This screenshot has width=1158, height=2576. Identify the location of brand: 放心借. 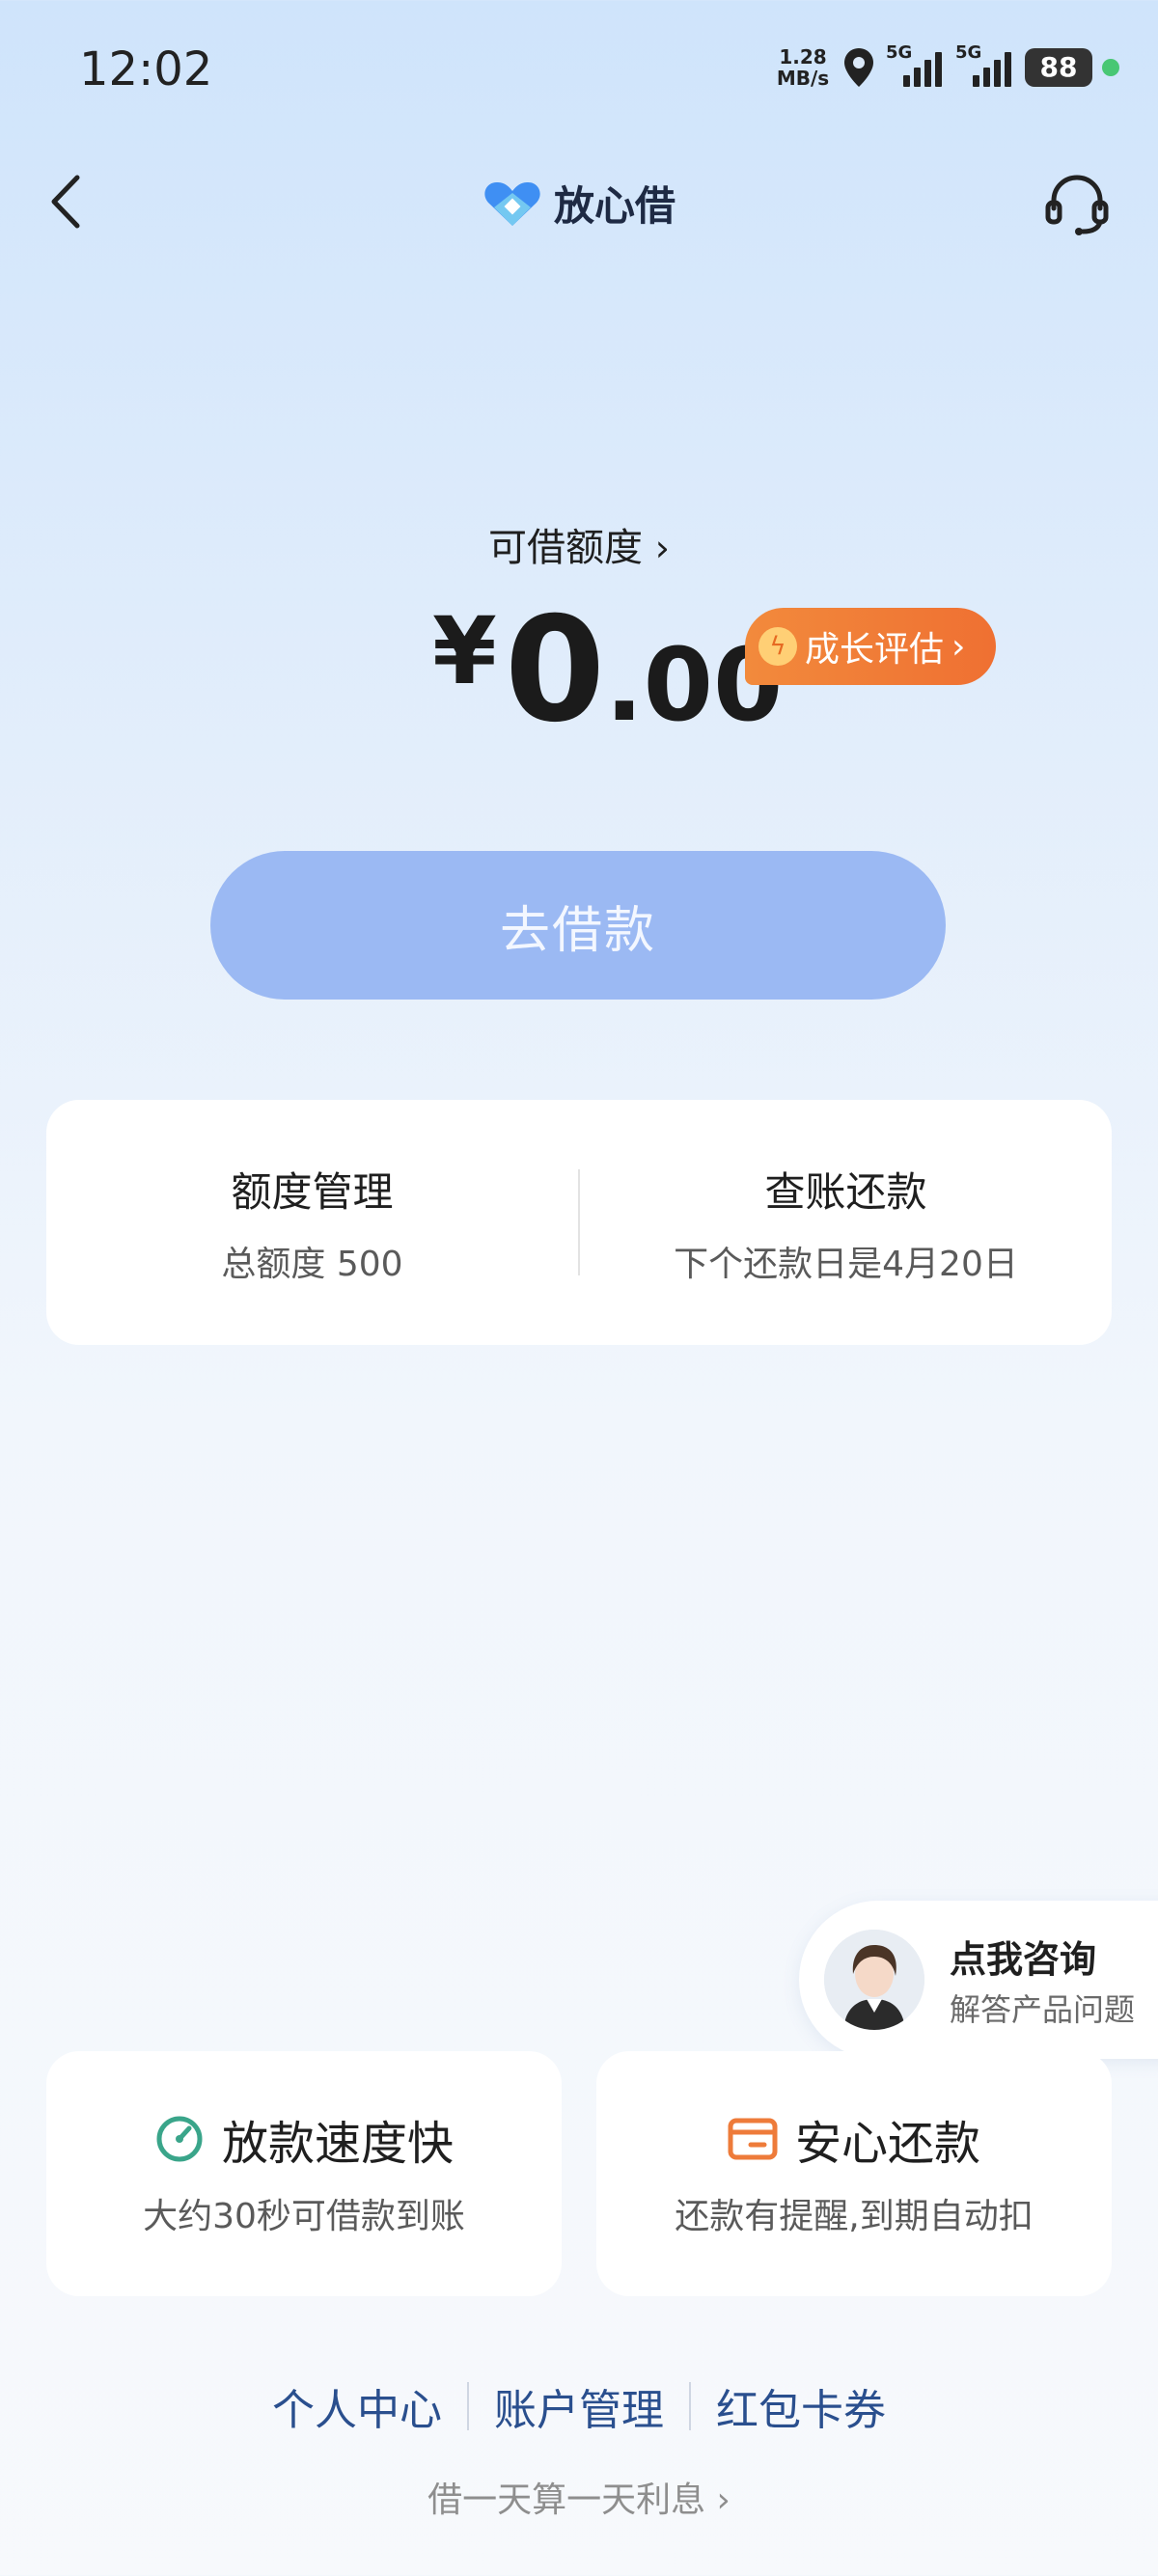
(579, 204).